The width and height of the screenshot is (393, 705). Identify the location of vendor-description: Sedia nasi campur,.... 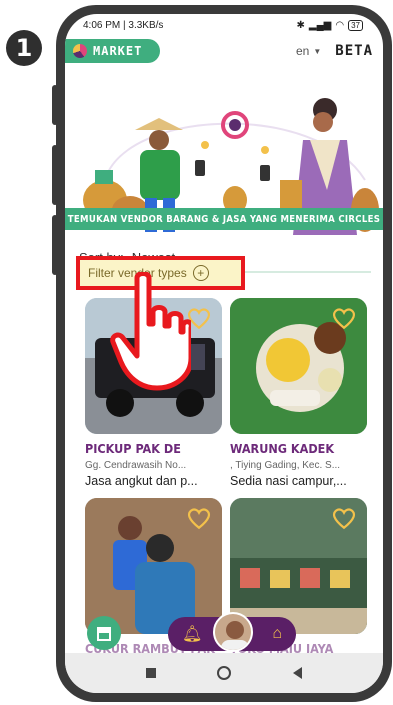
(288, 481).